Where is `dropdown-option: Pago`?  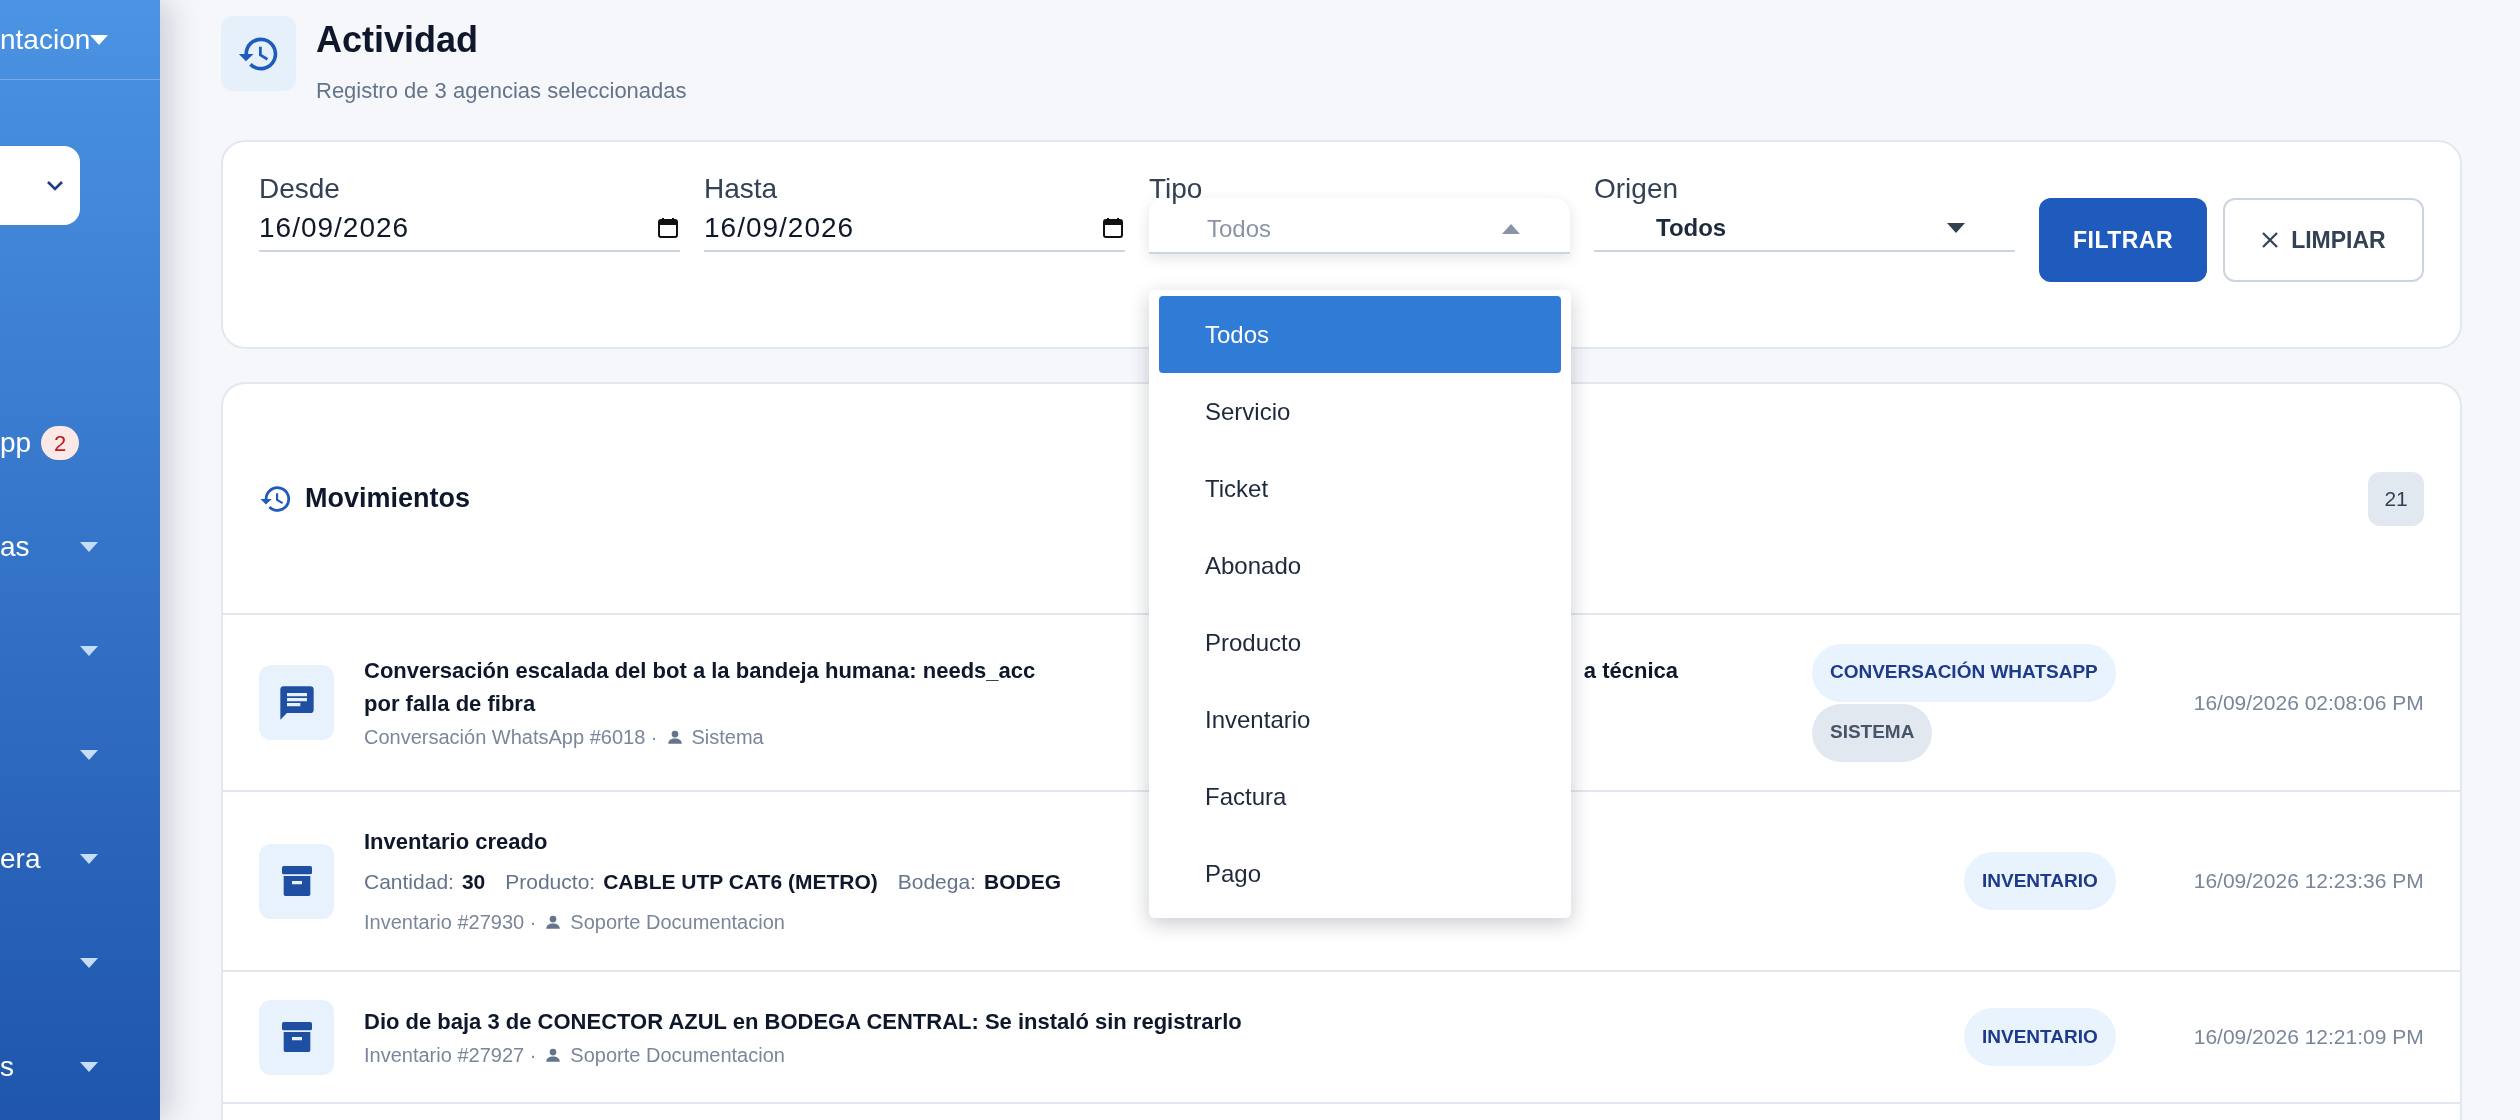 dropdown-option: Pago is located at coordinates (1360, 873).